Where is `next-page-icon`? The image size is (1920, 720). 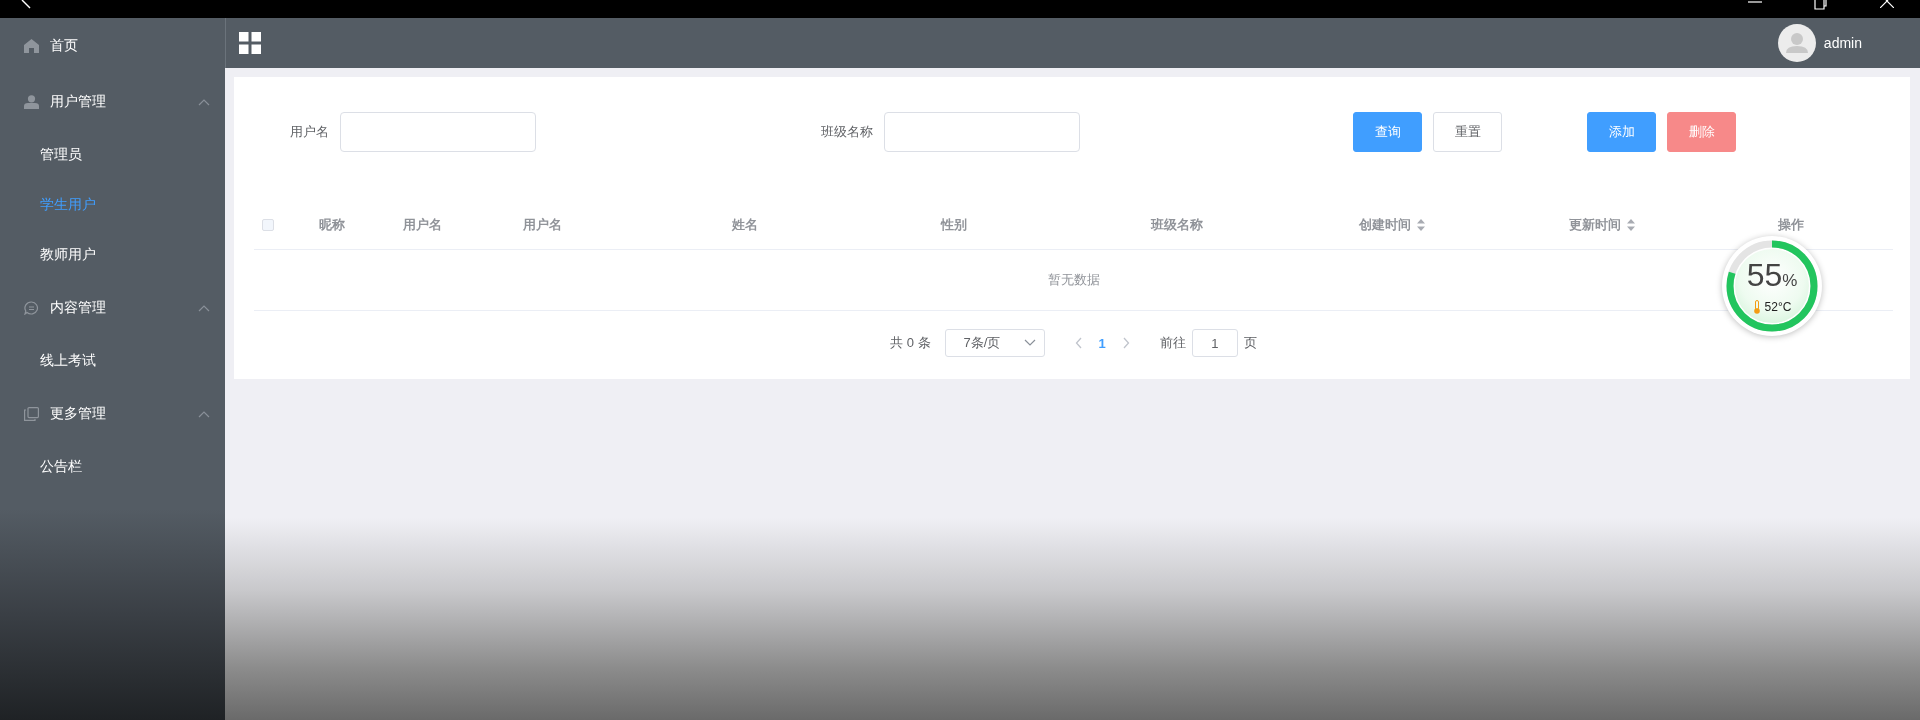 next-page-icon is located at coordinates (1125, 343).